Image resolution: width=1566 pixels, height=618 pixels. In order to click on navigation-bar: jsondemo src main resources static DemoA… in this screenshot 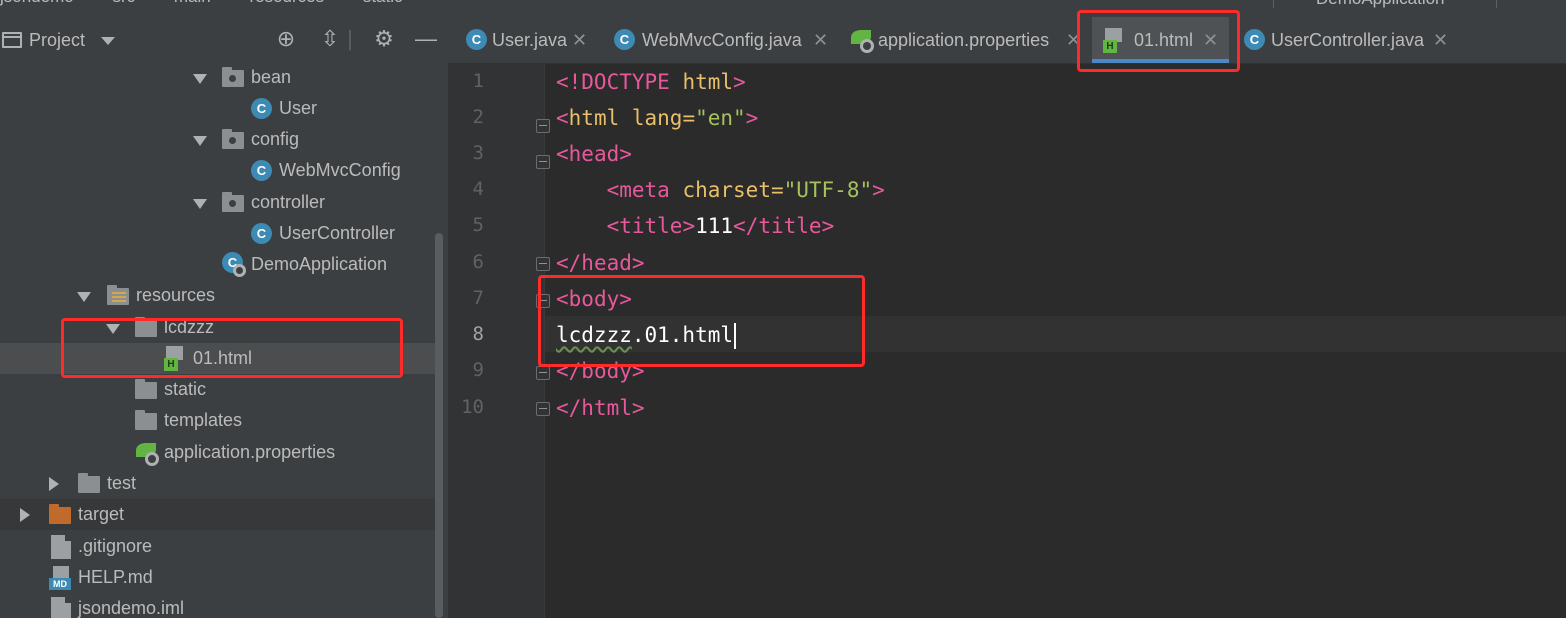, I will do `click(783, 4)`.